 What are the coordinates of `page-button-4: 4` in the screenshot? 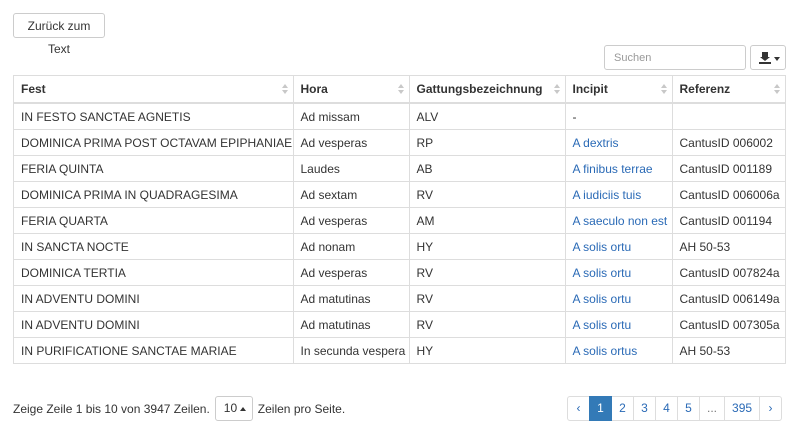 It's located at (666, 408).